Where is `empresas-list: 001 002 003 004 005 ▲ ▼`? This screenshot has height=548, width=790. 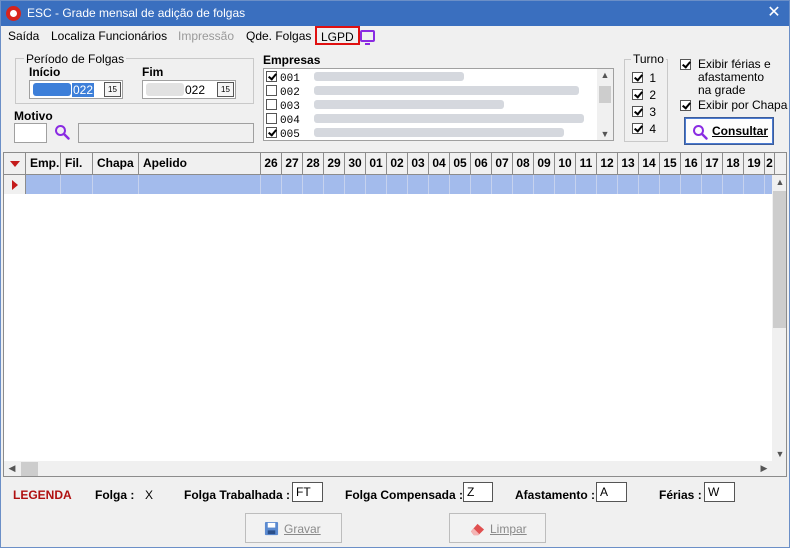
empresas-list: 001 002 003 004 005 ▲ ▼ is located at coordinates (438, 104).